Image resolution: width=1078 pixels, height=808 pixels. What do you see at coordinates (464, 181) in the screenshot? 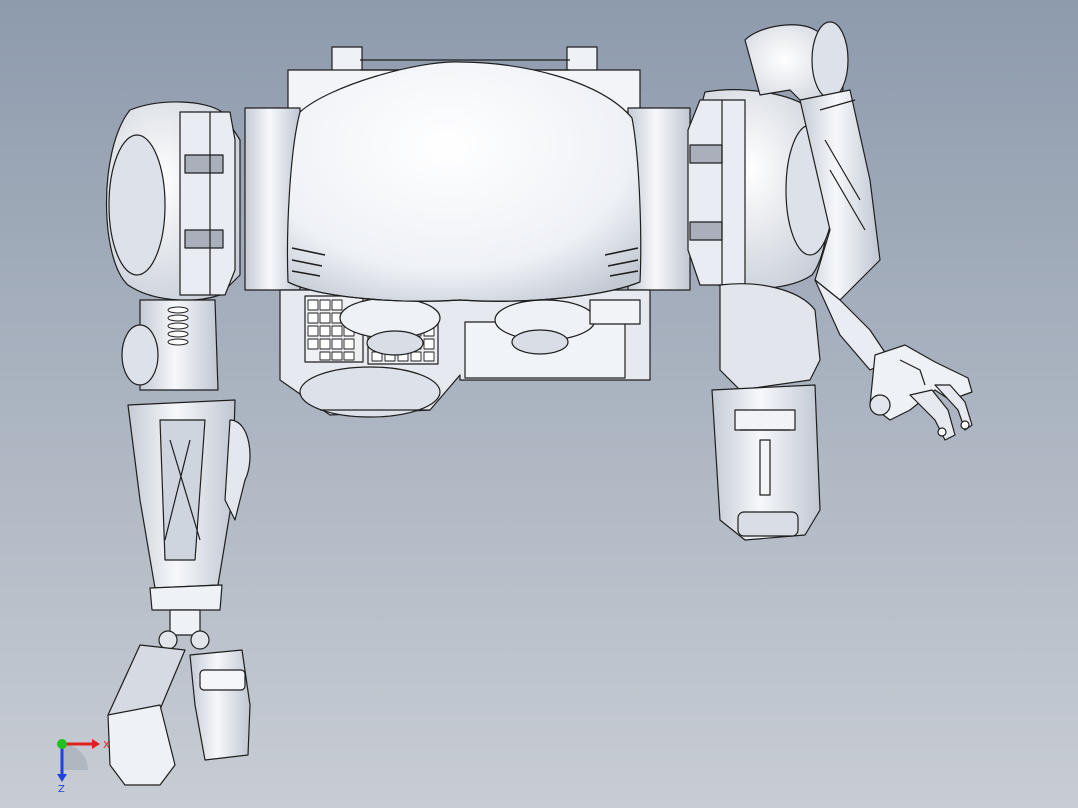
I see `main-body-shell` at bounding box center [464, 181].